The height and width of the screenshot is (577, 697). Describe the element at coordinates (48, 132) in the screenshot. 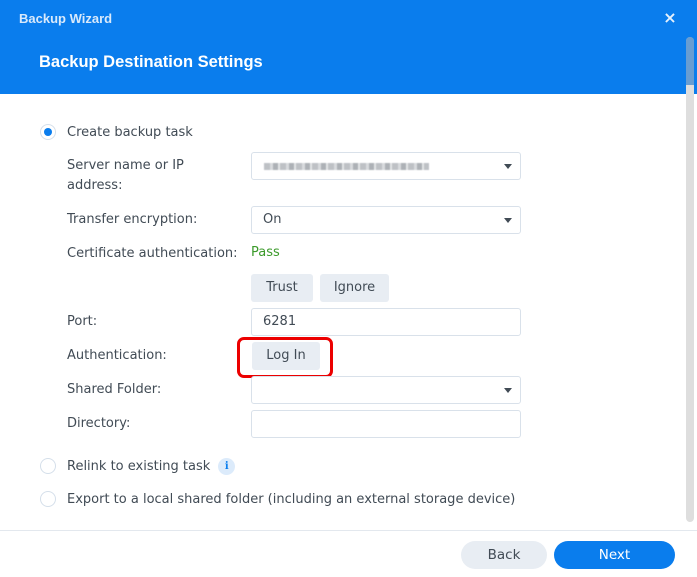

I see `radio-button-checked` at that location.